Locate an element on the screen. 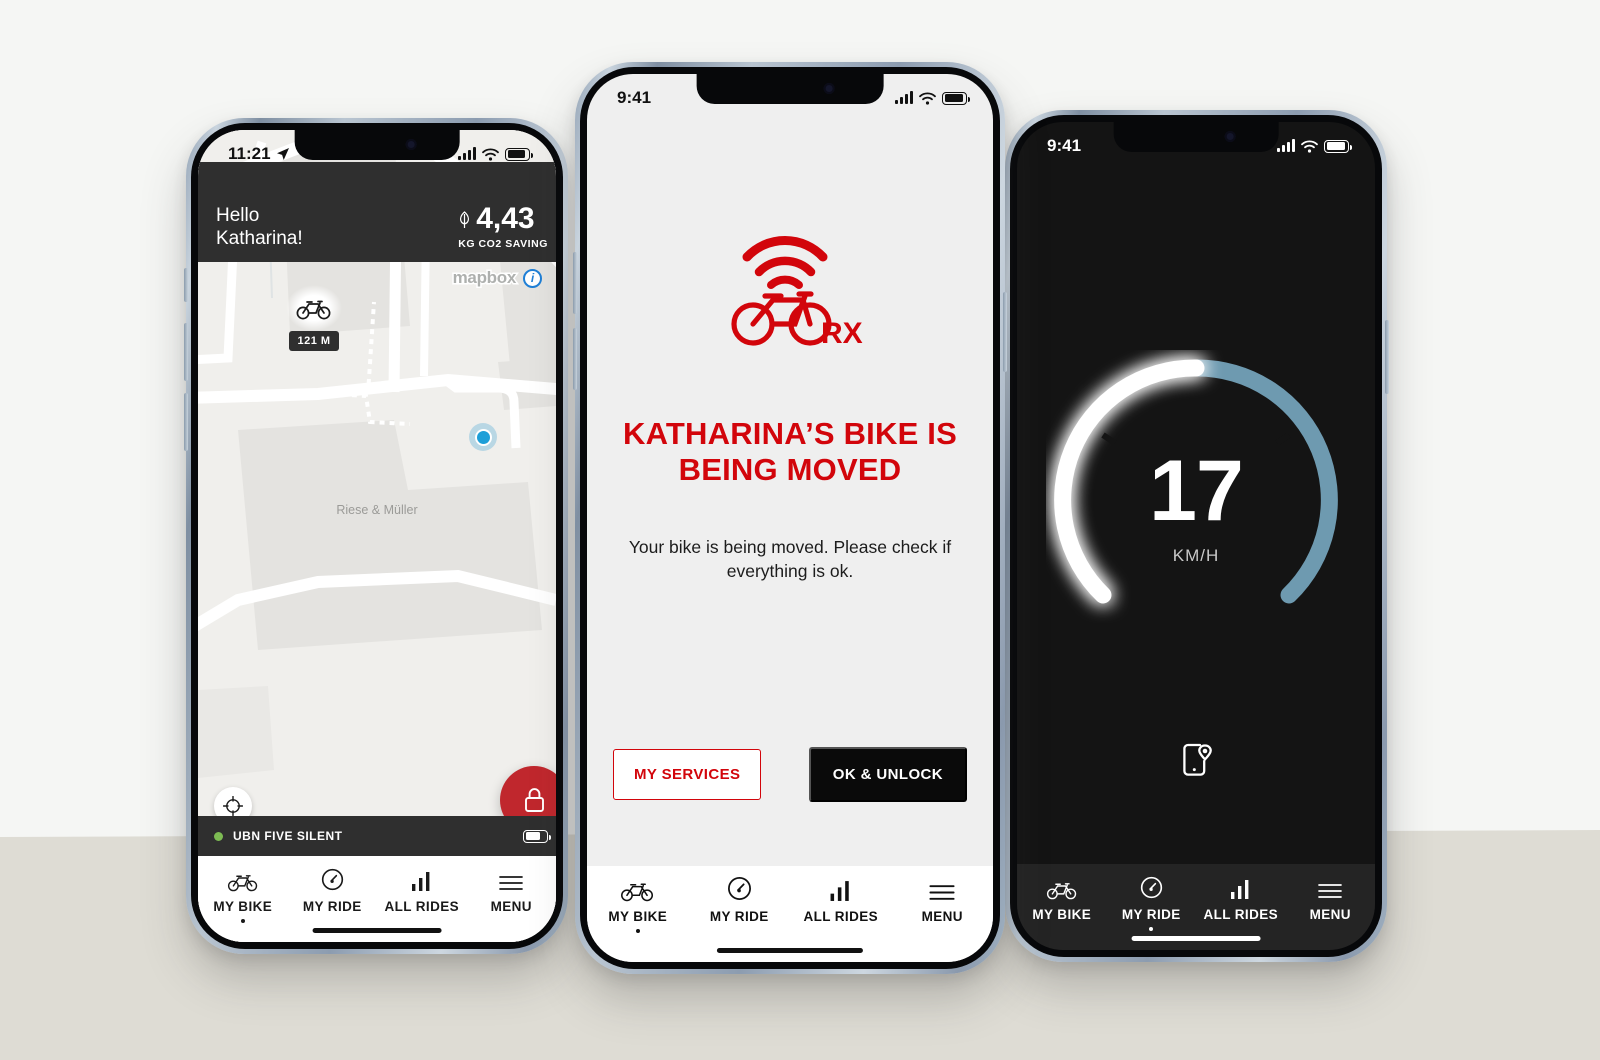 The image size is (1600, 1060). tab-active-dot is located at coordinates (637, 931).